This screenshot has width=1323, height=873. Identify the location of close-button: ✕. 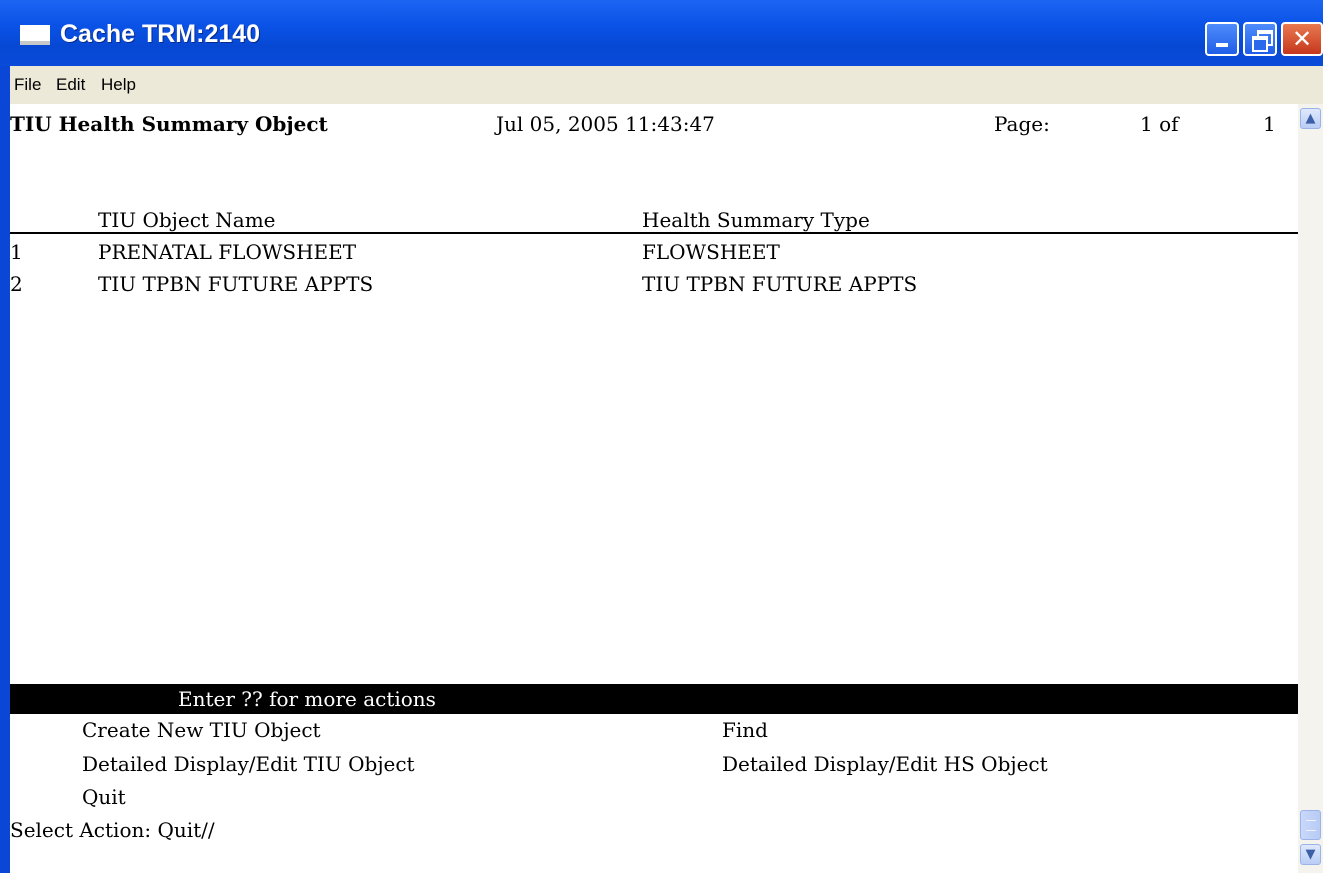
(1302, 39).